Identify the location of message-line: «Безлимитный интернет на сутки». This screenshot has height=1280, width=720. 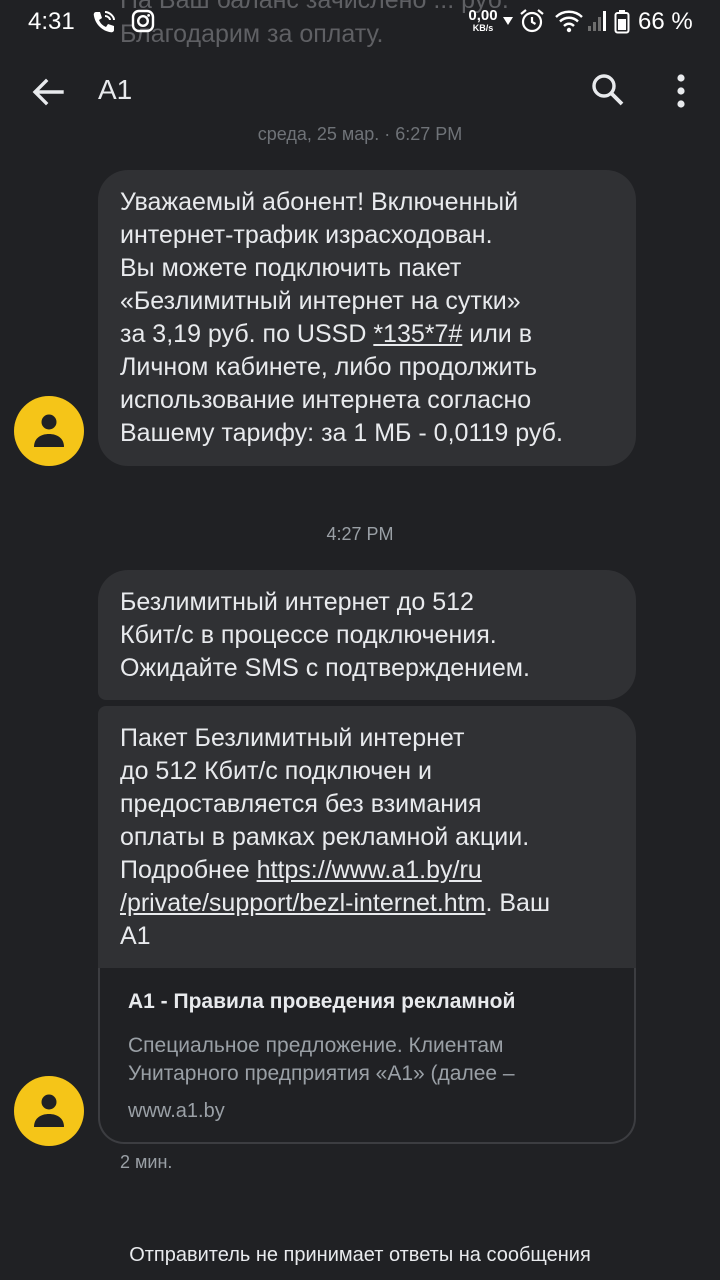
(320, 301).